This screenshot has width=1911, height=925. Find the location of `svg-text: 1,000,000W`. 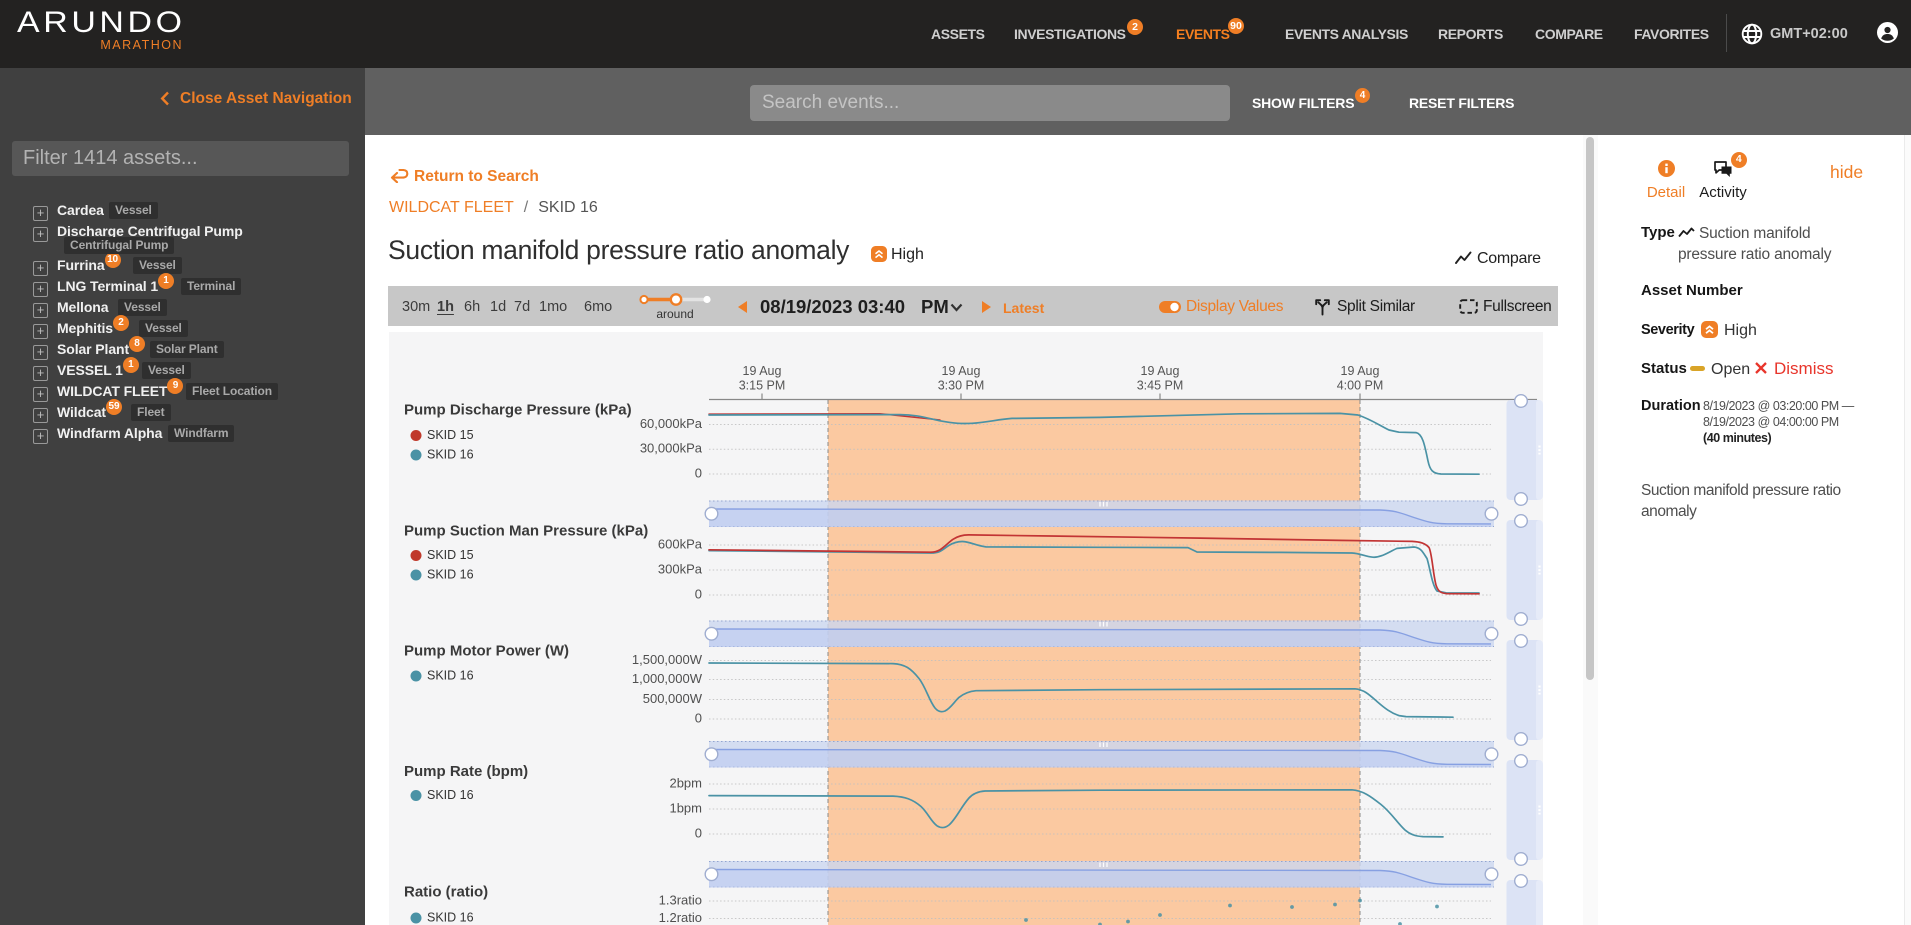

svg-text: 1,000,000W is located at coordinates (667, 678).